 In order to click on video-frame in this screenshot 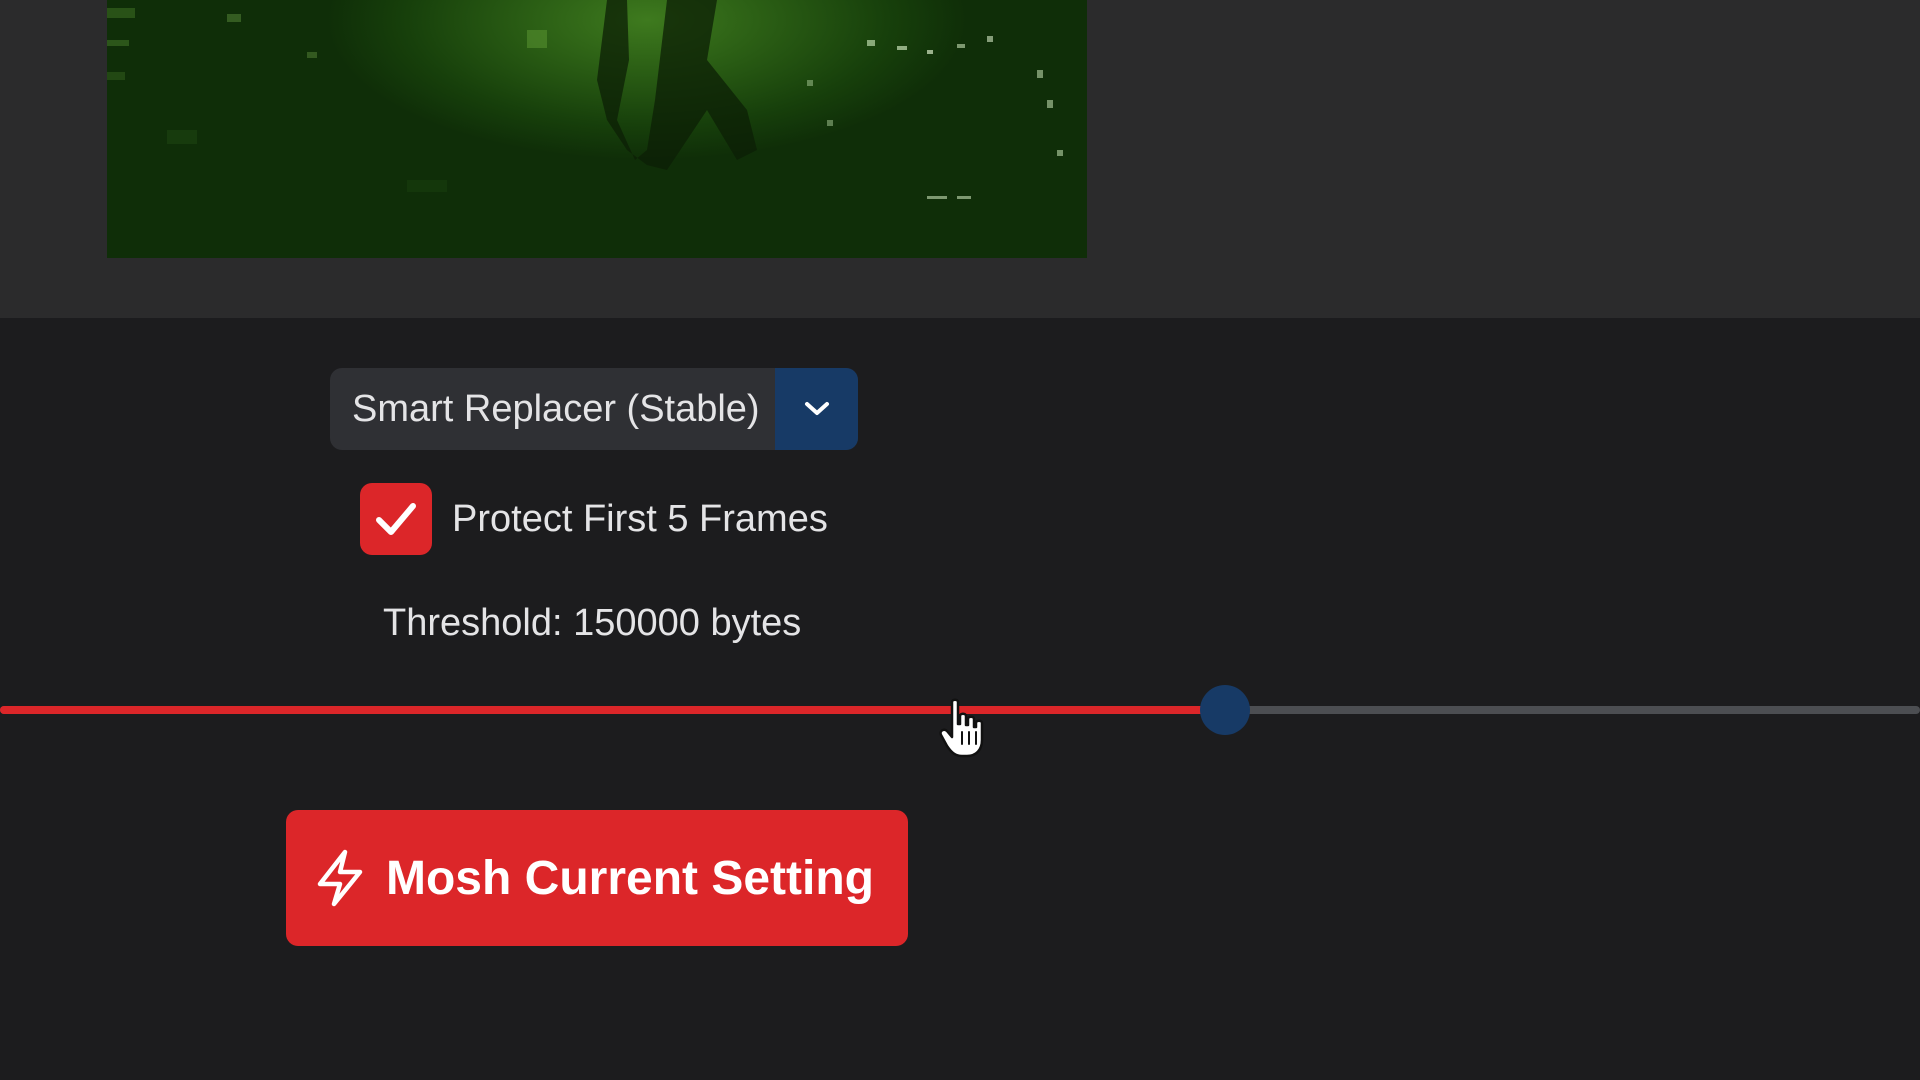, I will do `click(597, 129)`.